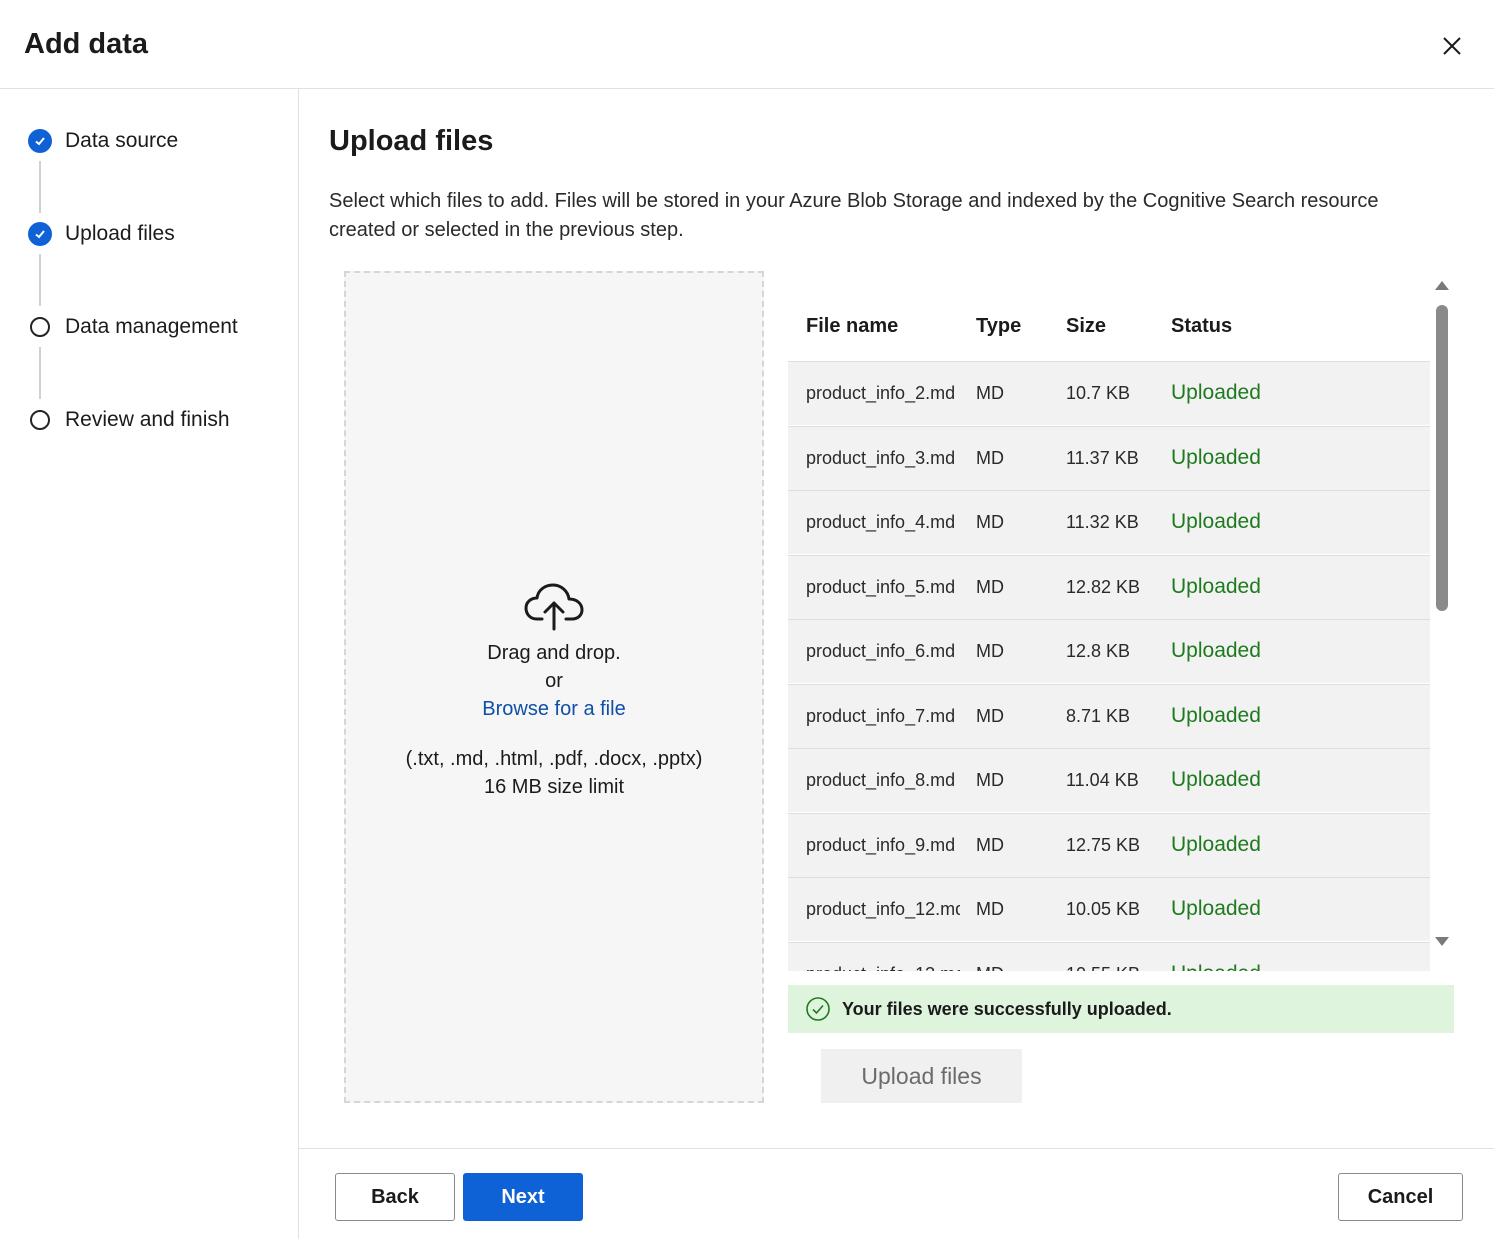 This screenshot has height=1239, width=1494. I want to click on table-row: product_info_12.md MD 10.05 KB Uploaded, so click(1109, 909).